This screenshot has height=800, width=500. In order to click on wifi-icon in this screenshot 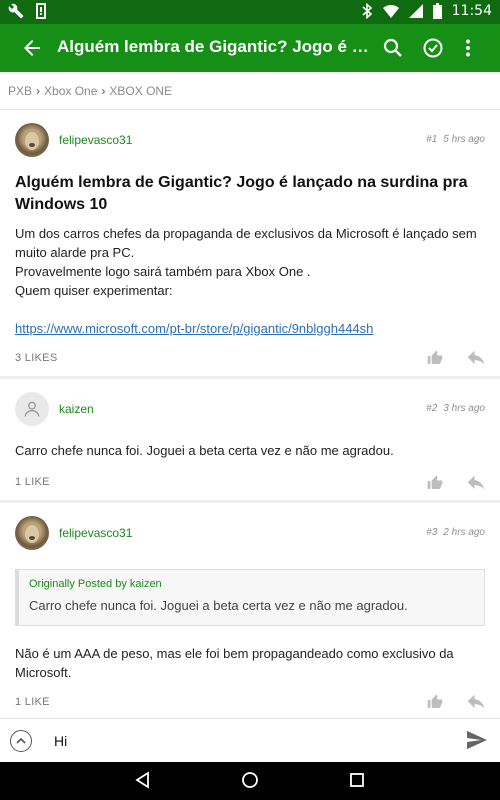, I will do `click(390, 11)`.